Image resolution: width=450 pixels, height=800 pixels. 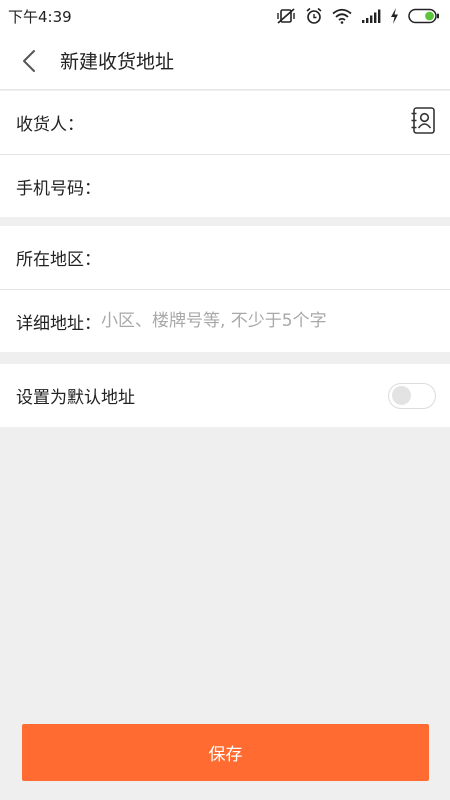 What do you see at coordinates (394, 16) in the screenshot?
I see `charging-icon` at bounding box center [394, 16].